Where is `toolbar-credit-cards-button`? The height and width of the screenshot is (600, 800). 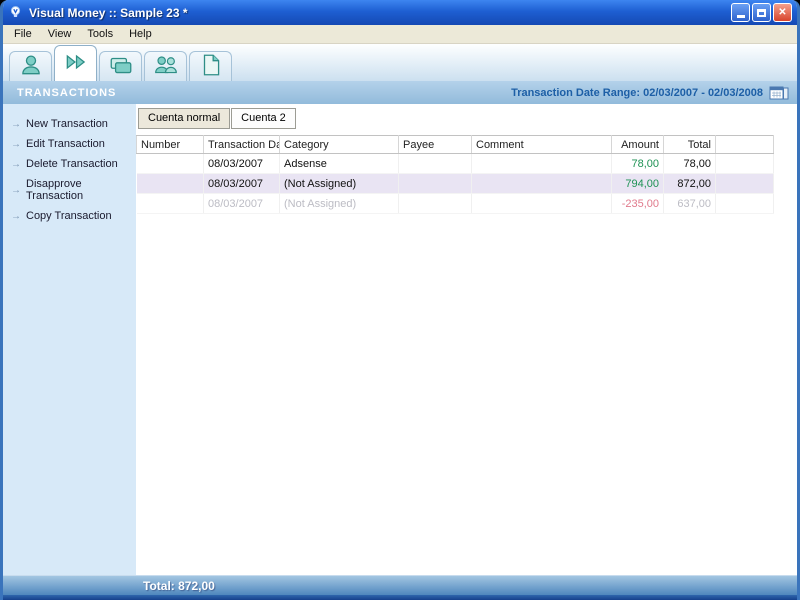 toolbar-credit-cards-button is located at coordinates (120, 66).